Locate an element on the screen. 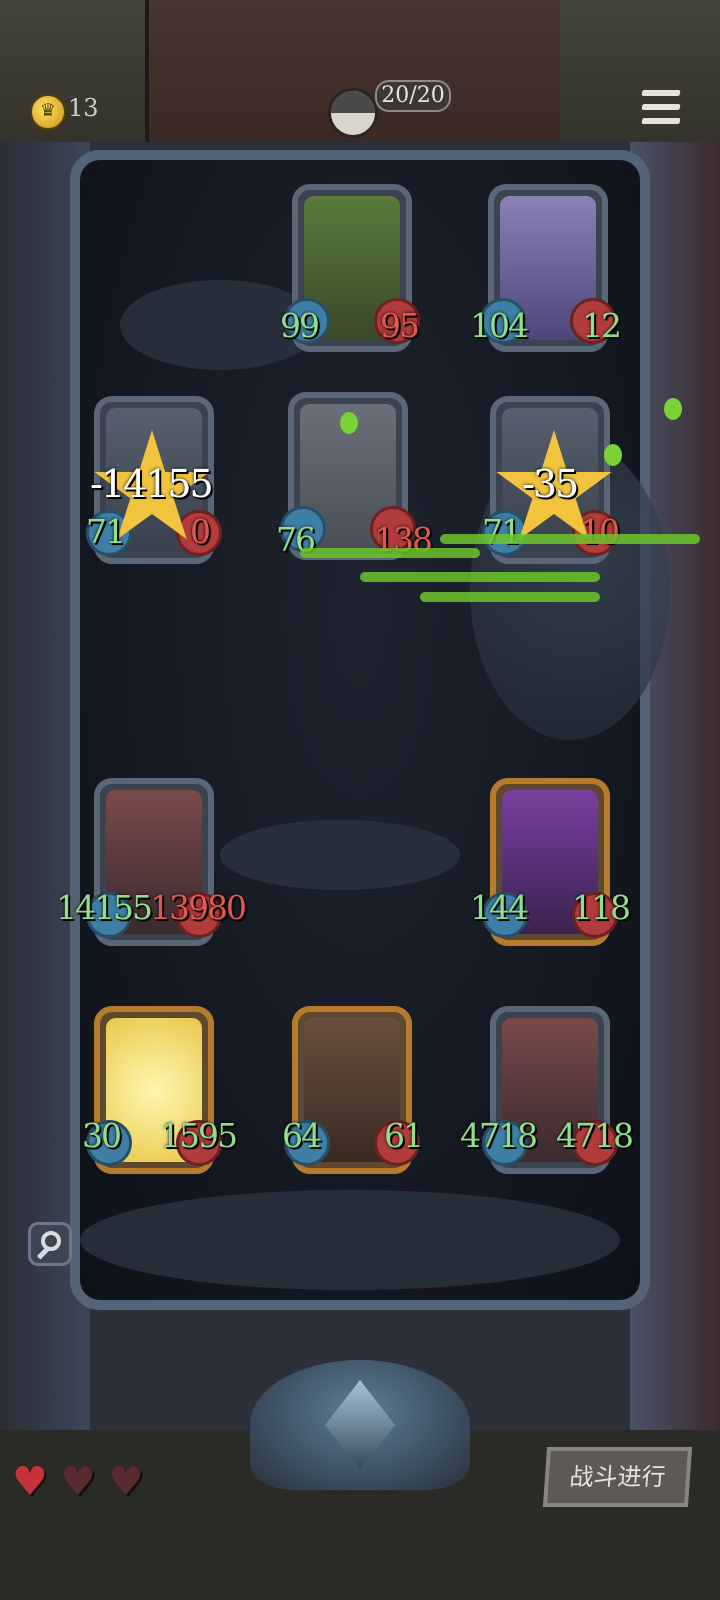  health-value: 1595 is located at coordinates (199, 1135).